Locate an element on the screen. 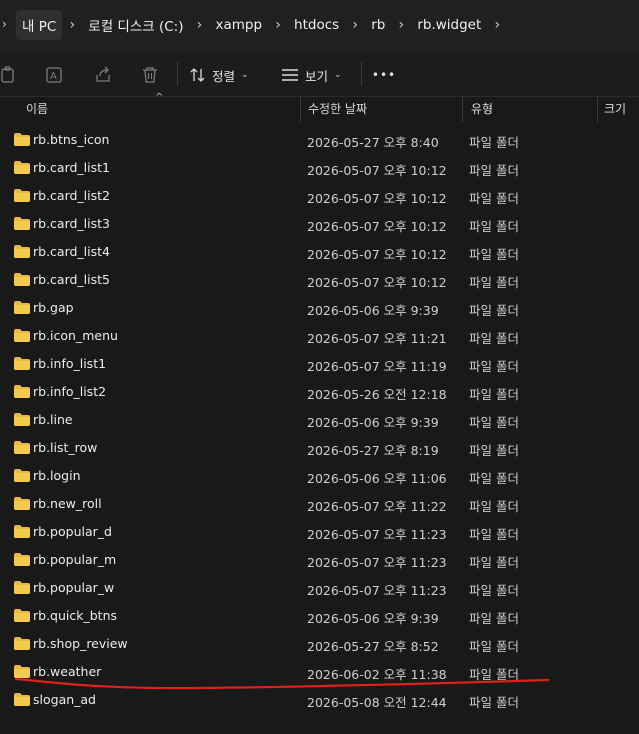  share-button is located at coordinates (103, 75).